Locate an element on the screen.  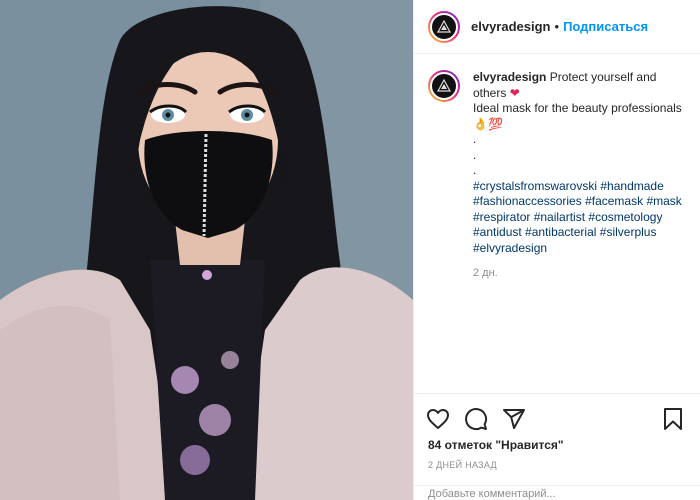
header-username: elvyradesign is located at coordinates (511, 26).